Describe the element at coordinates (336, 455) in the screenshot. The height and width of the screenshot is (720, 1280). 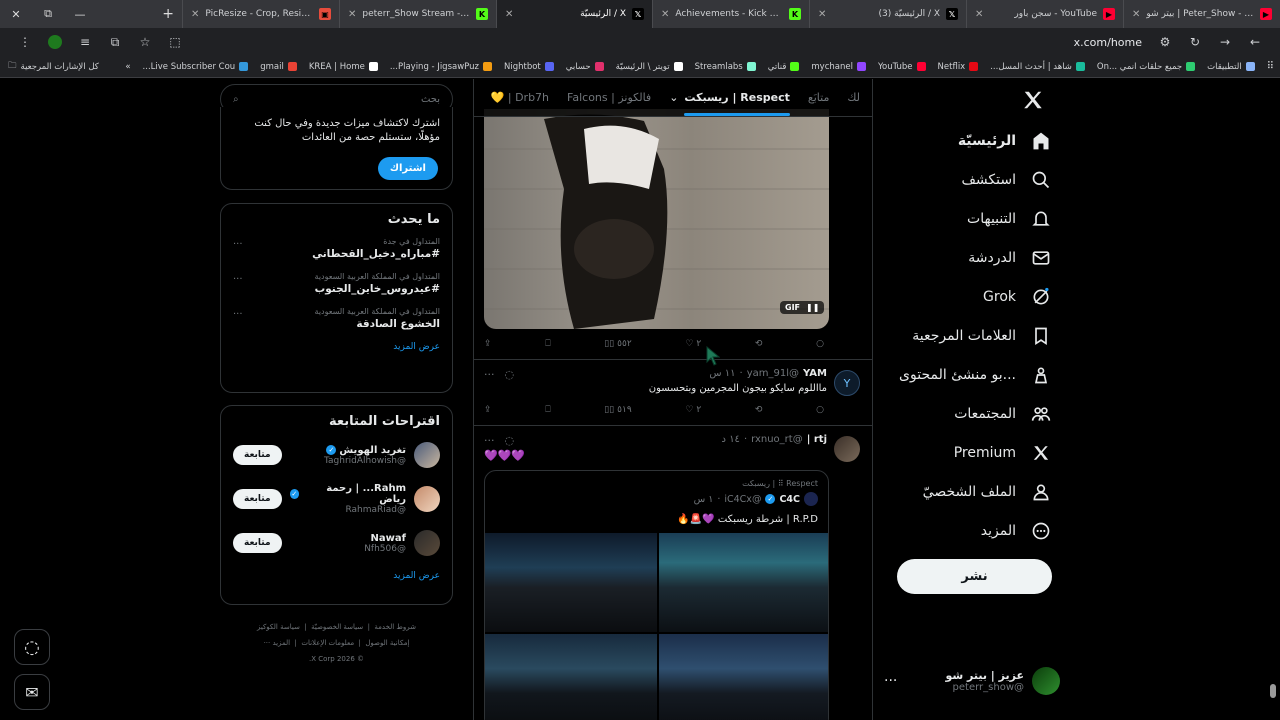
I see `follow-suggestion: تغريد الهويش ✓ @TaghridAlhowish متابعة` at that location.